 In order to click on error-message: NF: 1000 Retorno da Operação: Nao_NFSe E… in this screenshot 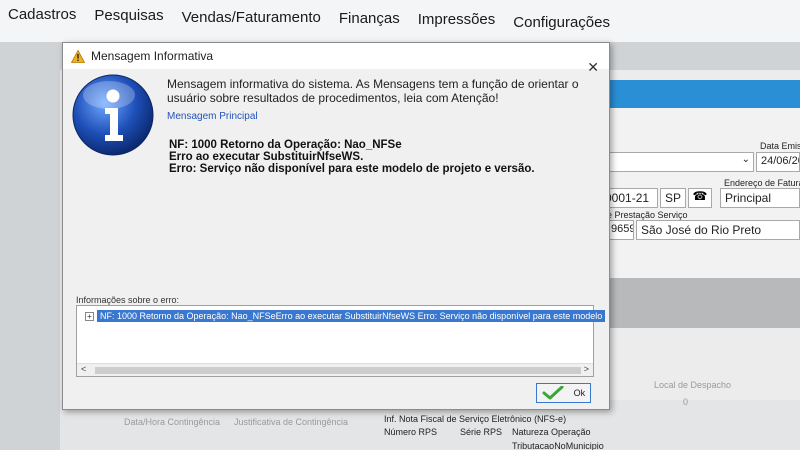, I will do `click(352, 157)`.